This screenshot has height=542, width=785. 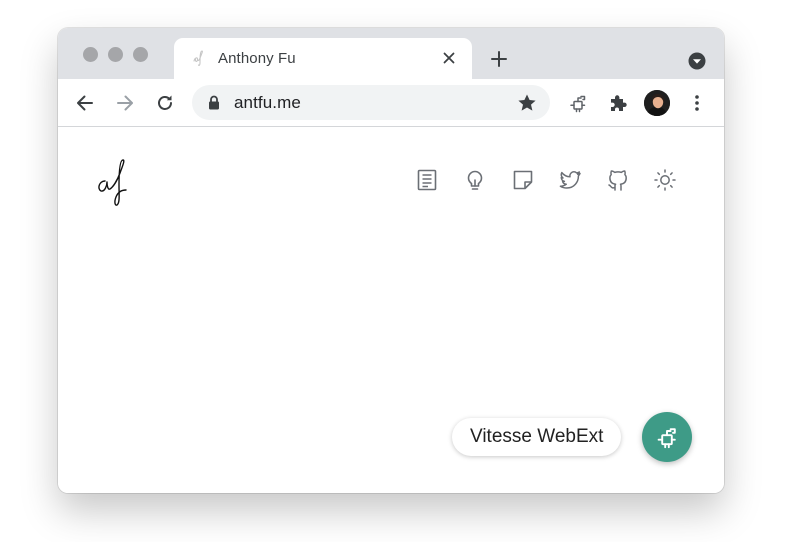 I want to click on address-bar: antfu.me, so click(x=371, y=102).